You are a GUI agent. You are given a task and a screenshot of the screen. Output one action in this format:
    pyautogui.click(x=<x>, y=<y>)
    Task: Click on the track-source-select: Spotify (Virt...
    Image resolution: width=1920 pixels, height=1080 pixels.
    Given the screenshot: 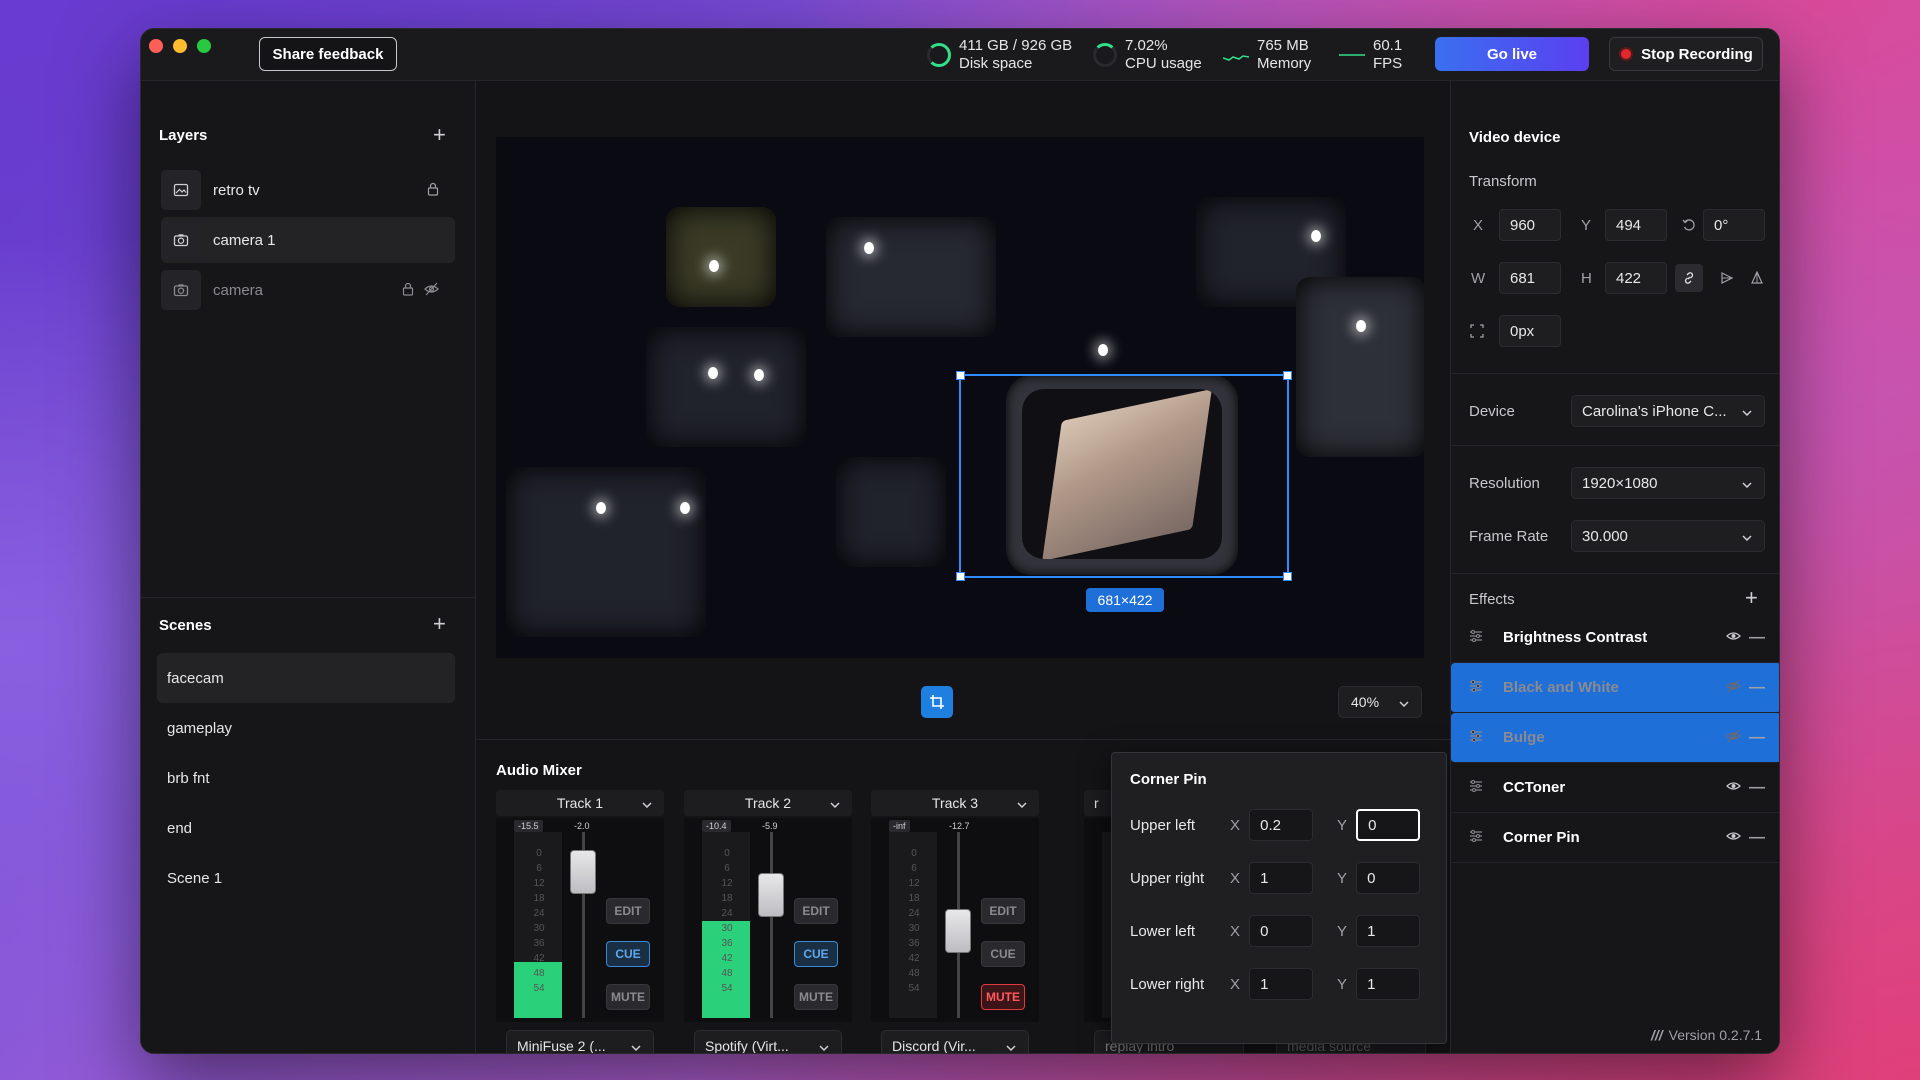 What is the action you would take?
    pyautogui.click(x=768, y=1041)
    